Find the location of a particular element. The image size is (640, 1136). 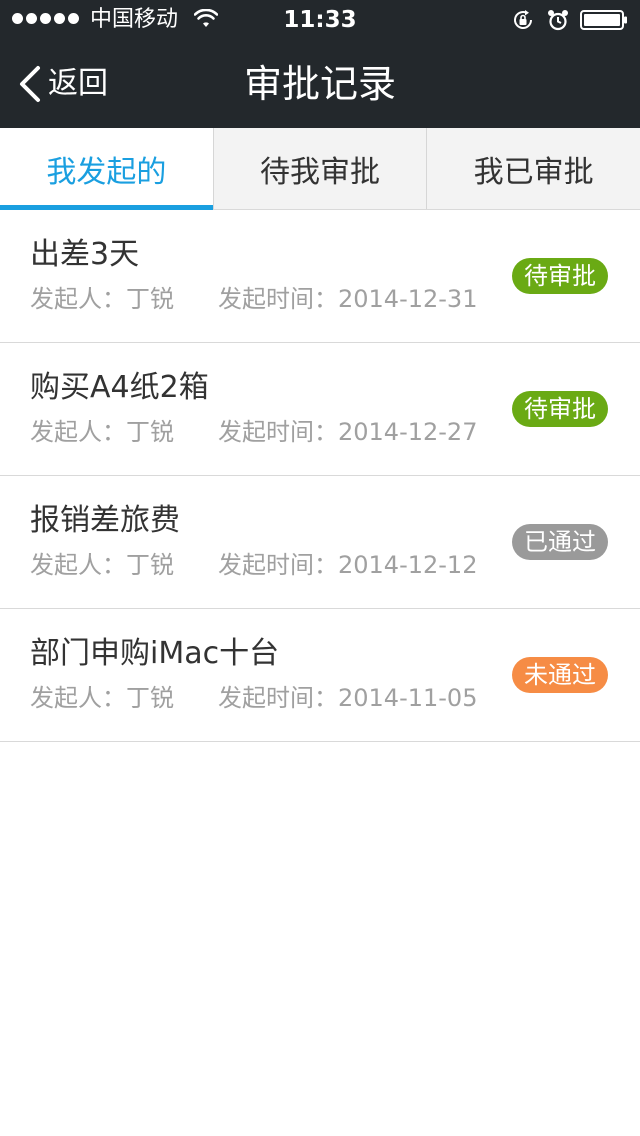

tab-bar: 我发起的 待我审批 我已审批 is located at coordinates (320, 169).